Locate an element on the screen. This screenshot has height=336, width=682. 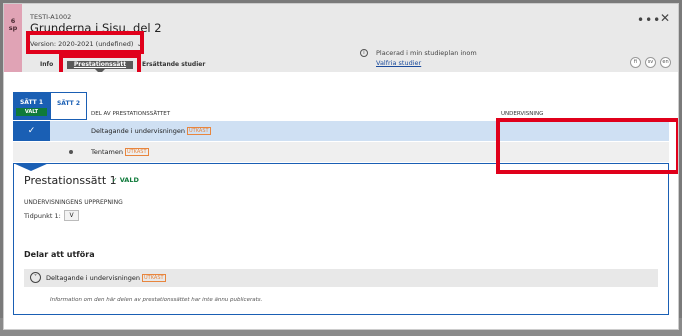
parts-heading: Delar att utföra is located at coordinates (59, 254).